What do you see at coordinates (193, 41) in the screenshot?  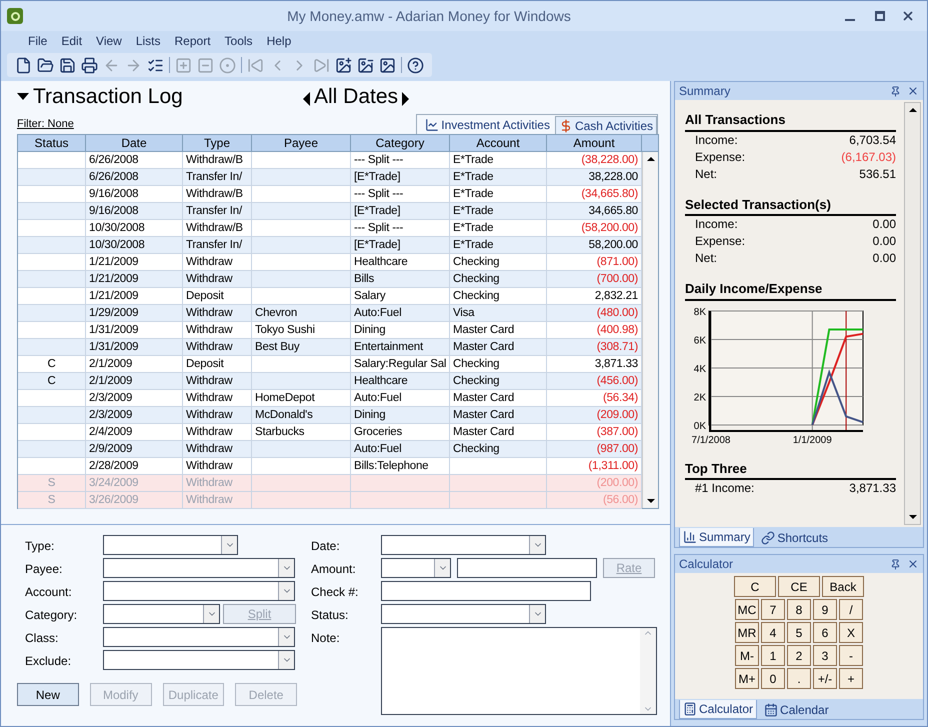 I see `menu-item: Report` at bounding box center [193, 41].